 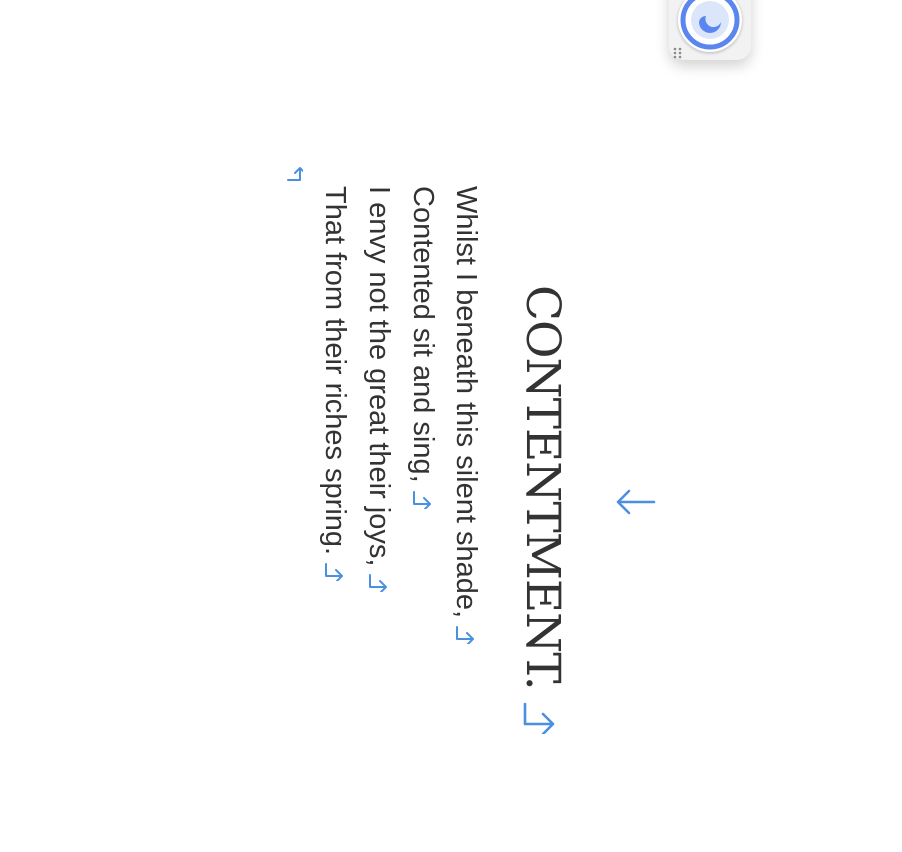 I want to click on poem-line: I envy not the great their joys,, so click(x=378, y=389).